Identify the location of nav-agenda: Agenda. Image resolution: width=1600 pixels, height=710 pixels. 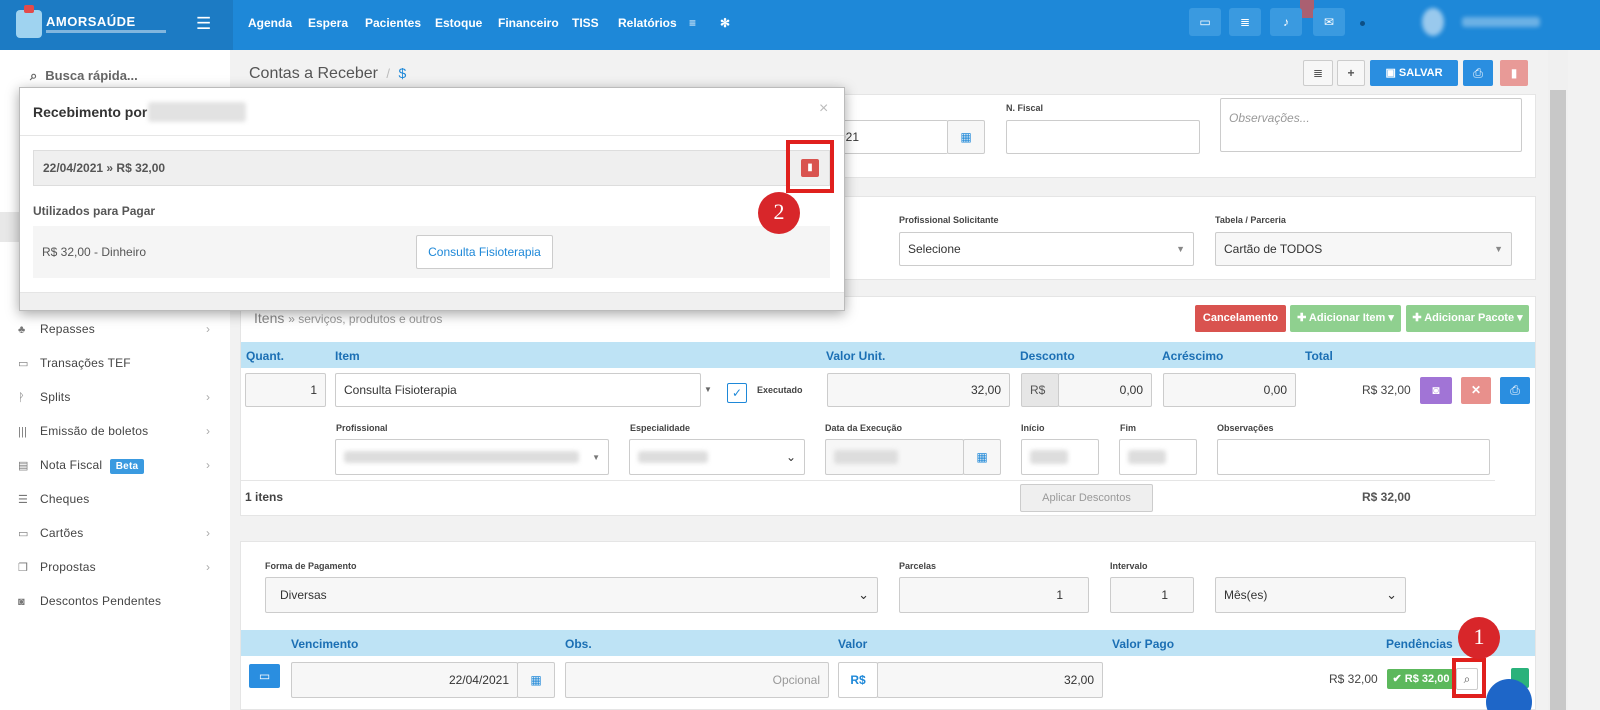
(270, 23).